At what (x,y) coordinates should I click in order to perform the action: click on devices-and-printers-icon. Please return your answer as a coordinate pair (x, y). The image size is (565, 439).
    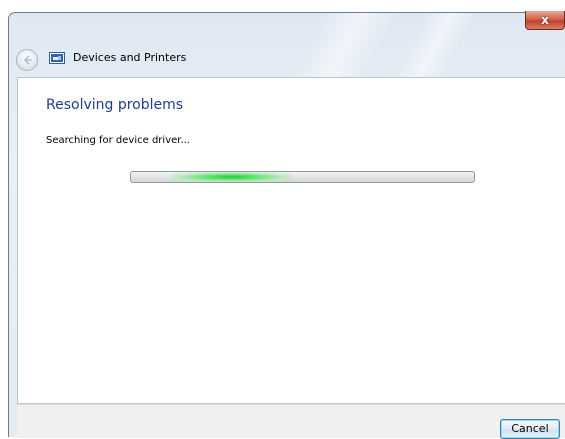
    Looking at the image, I should click on (57, 58).